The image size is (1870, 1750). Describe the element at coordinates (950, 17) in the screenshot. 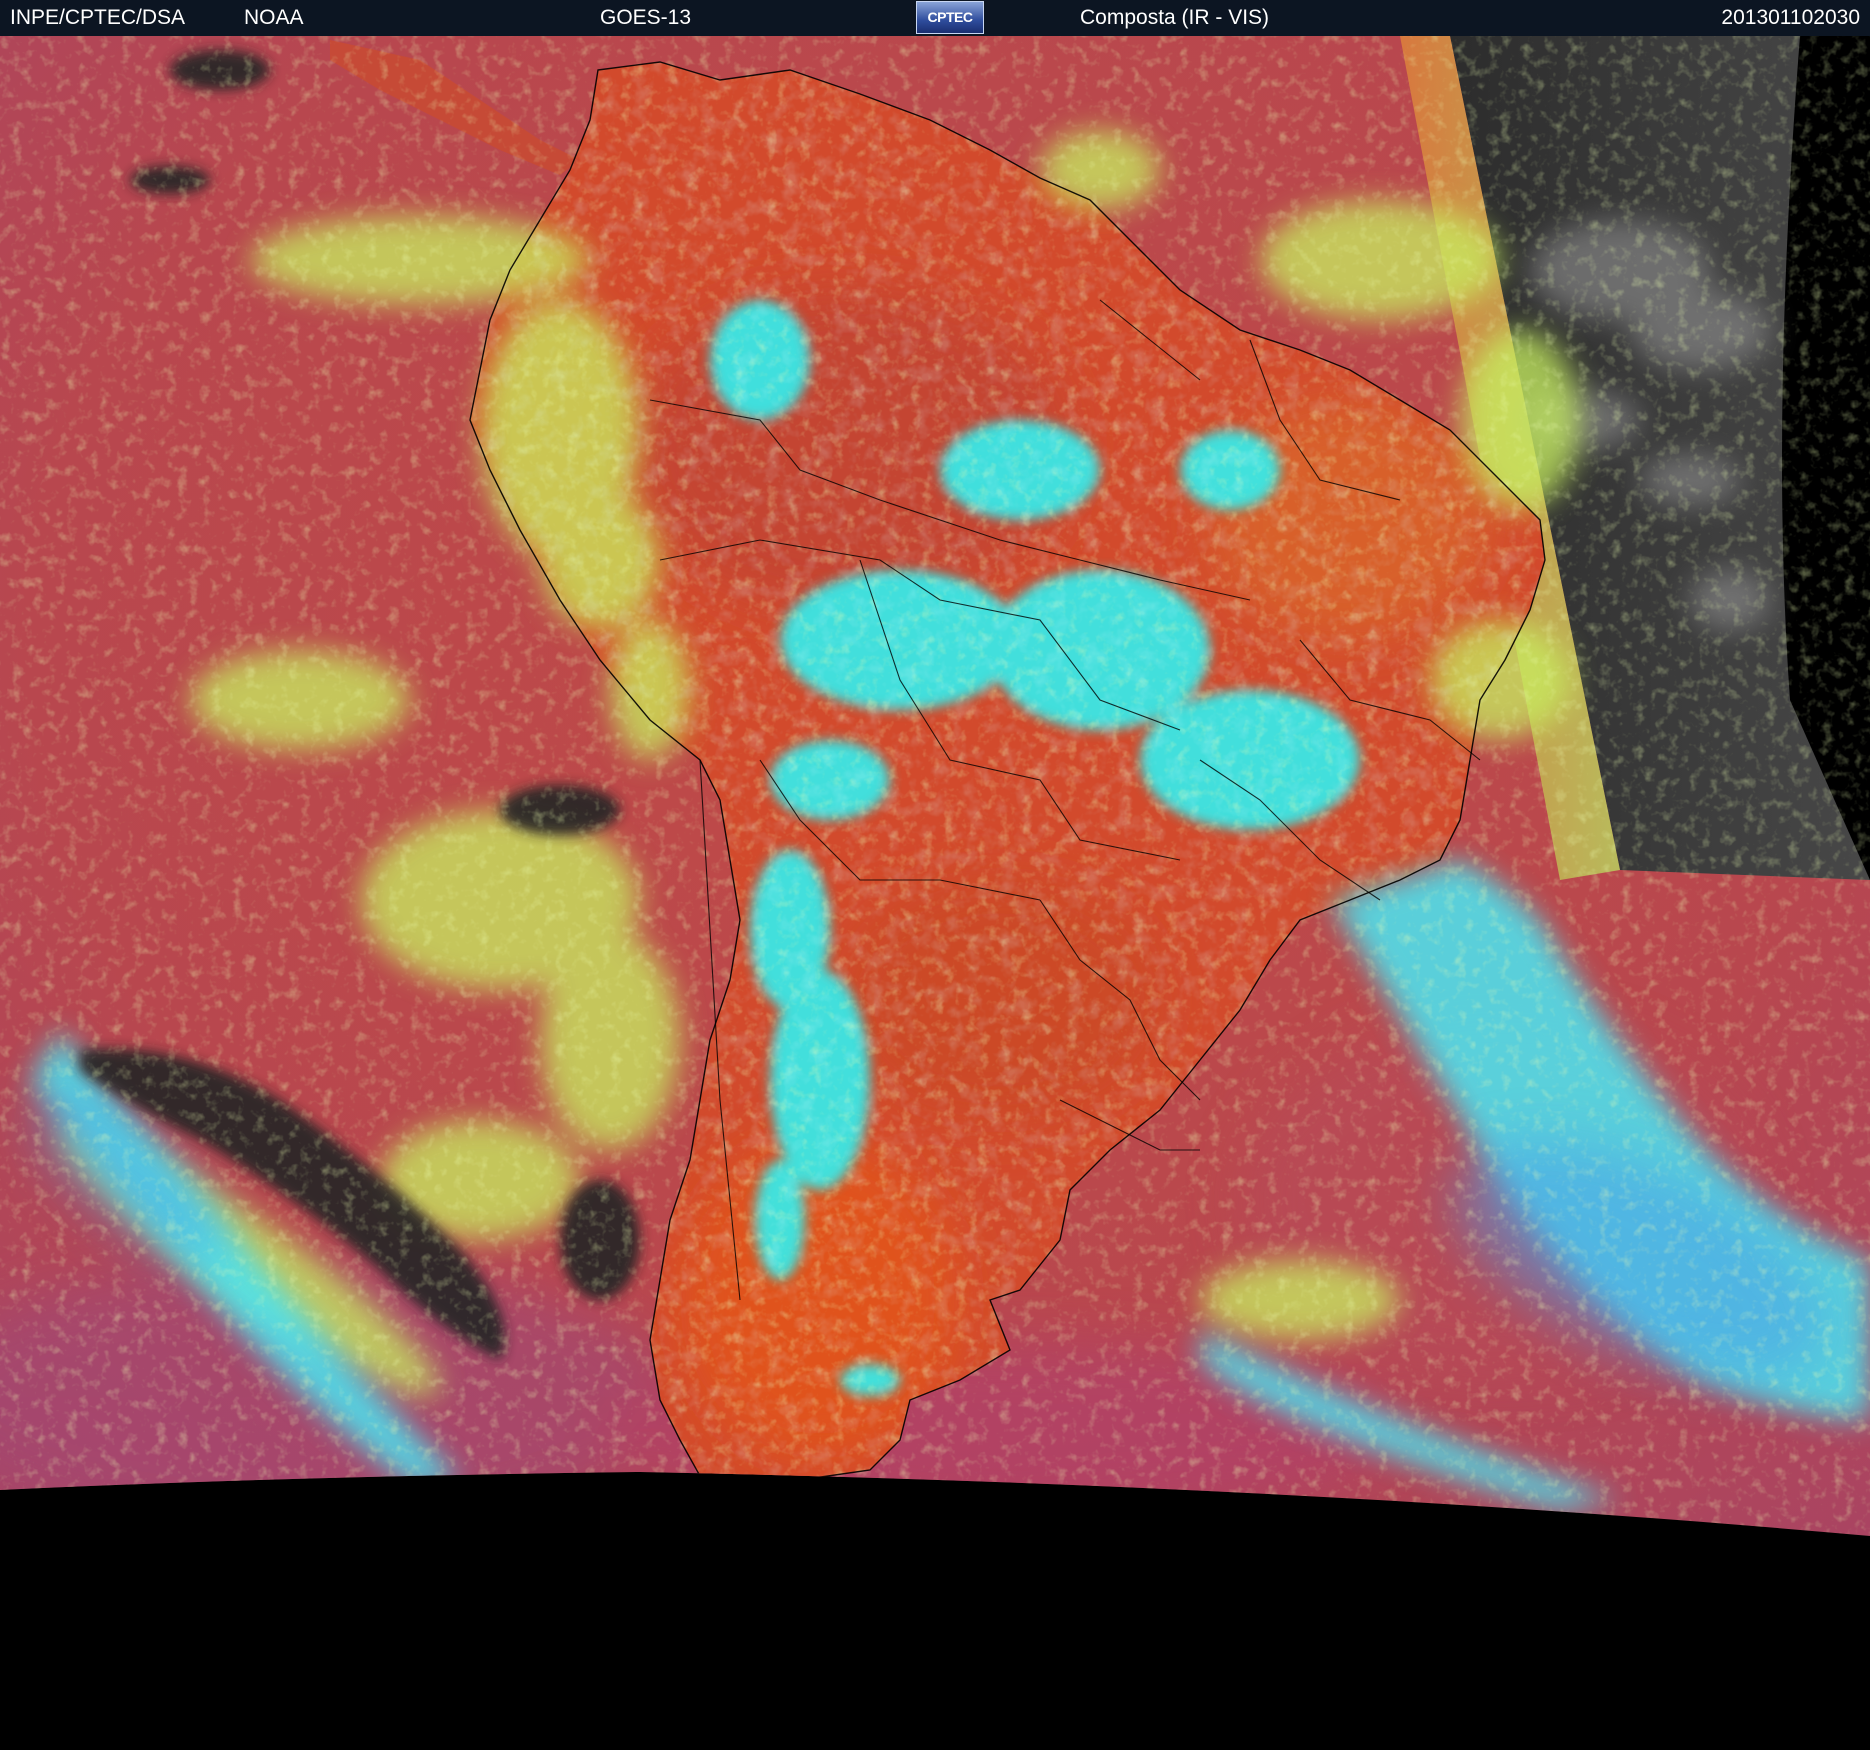

I see `cptec-logo: CPTEC` at that location.